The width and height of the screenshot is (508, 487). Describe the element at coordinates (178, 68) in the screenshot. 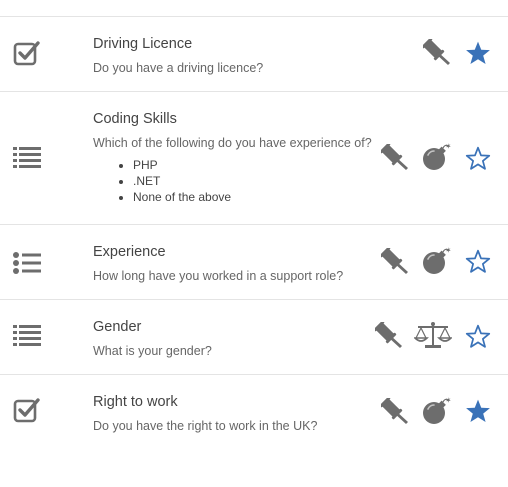

I see `question-description: Do you have a driving licence?` at that location.